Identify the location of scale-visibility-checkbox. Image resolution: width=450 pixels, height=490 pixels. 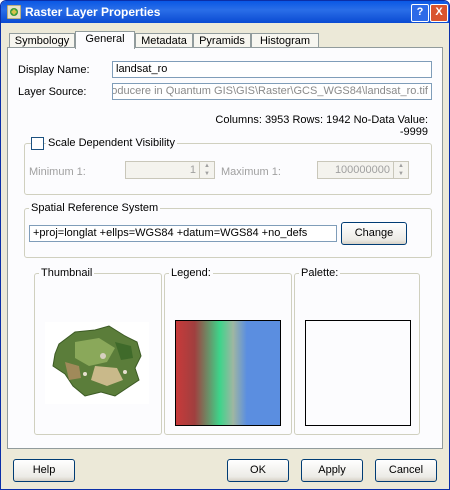
(37, 143).